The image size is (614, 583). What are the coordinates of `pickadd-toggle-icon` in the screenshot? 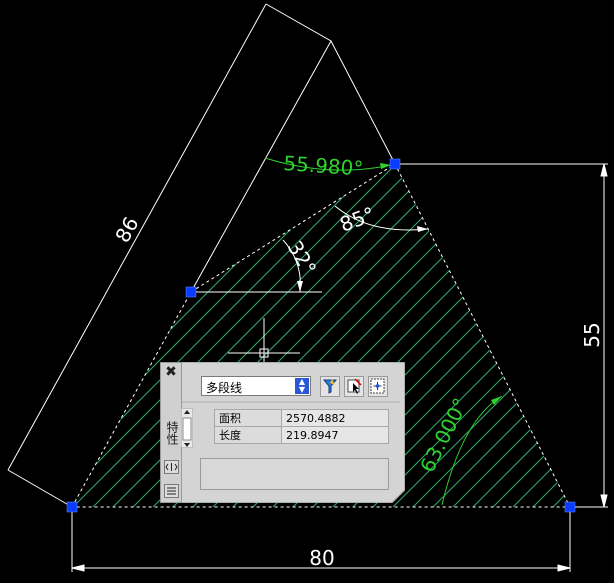 It's located at (377, 386).